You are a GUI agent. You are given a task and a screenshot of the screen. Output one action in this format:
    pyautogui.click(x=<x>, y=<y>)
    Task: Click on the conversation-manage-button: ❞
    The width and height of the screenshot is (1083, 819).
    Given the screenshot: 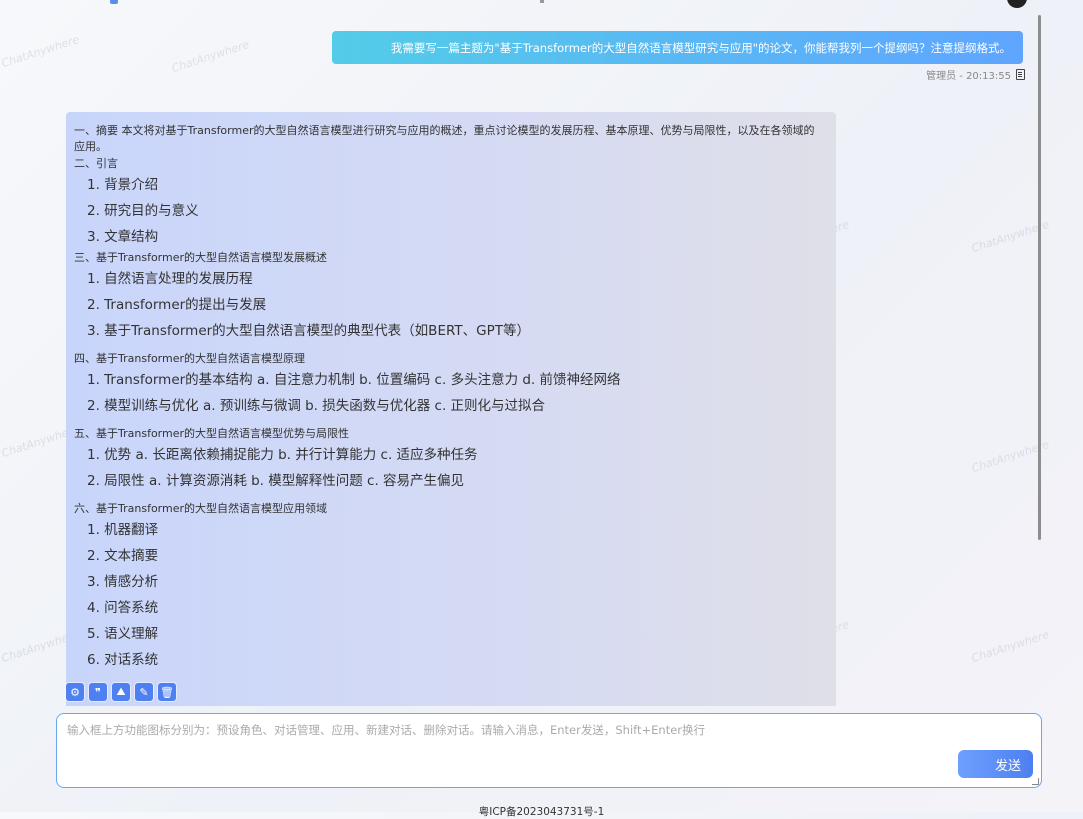 What is the action you would take?
    pyautogui.click(x=98, y=692)
    